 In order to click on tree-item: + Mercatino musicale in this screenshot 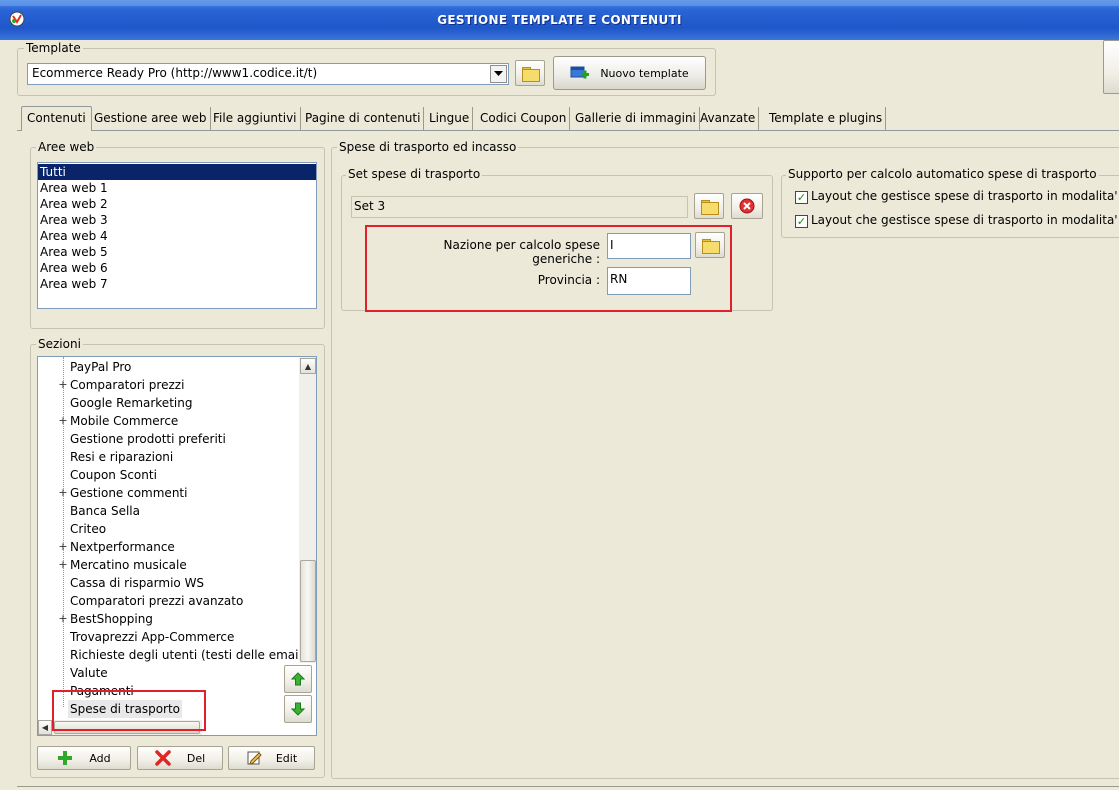, I will do `click(169, 565)`.